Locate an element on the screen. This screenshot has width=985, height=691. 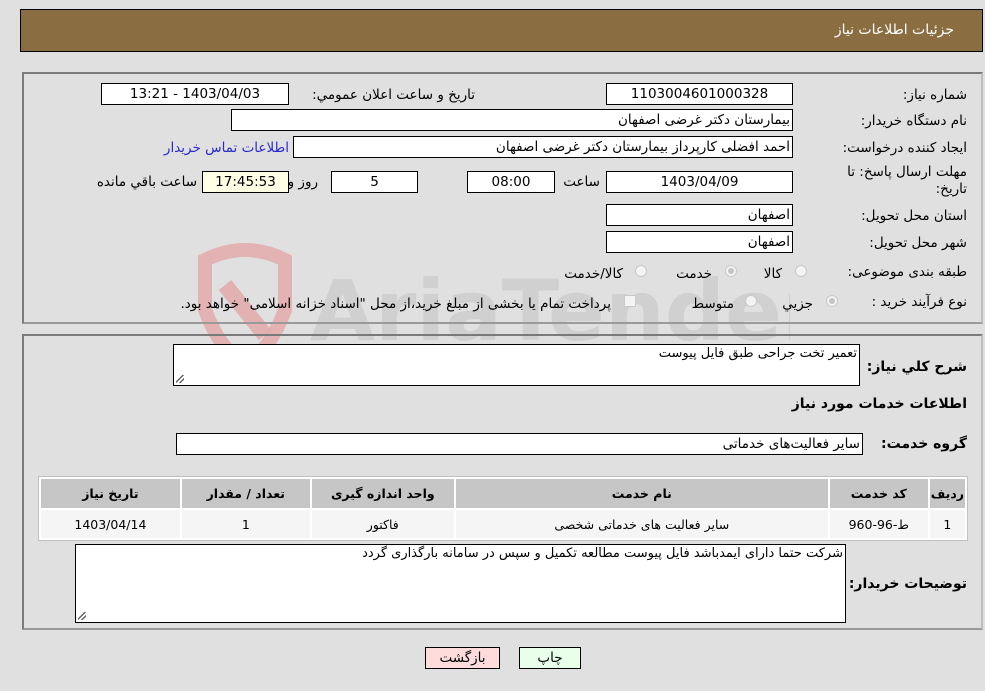
deadline-label: مهلت ارسال پاسخ: تا تاریخ: is located at coordinates (907, 181).